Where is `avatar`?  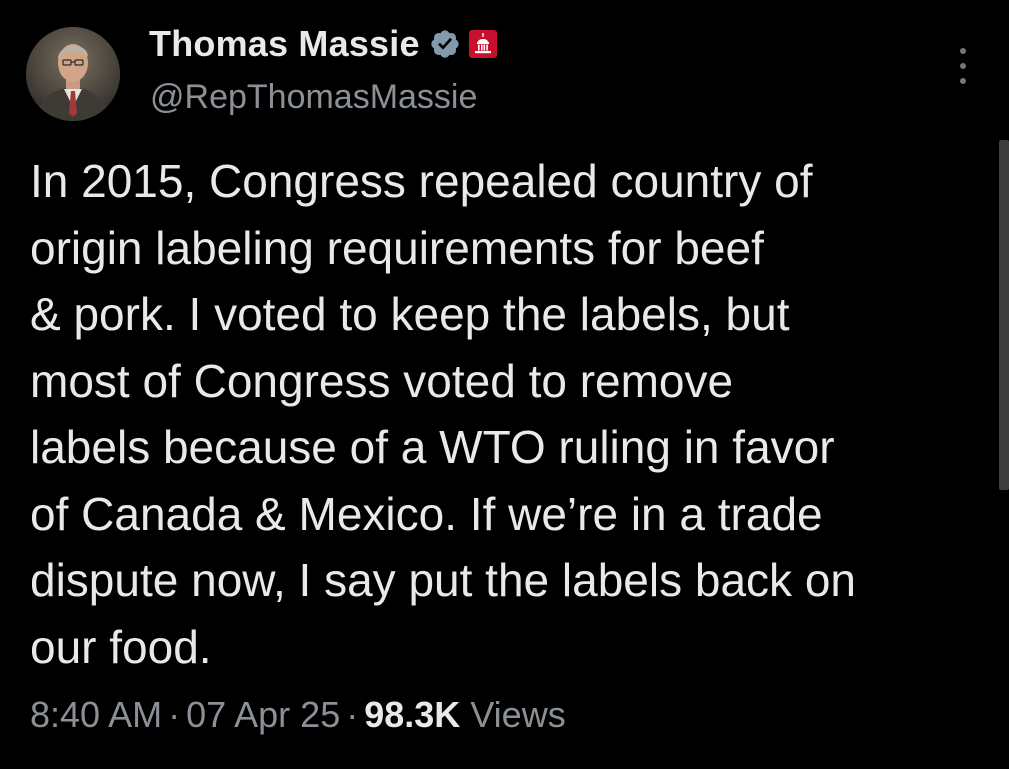
avatar is located at coordinates (73, 74).